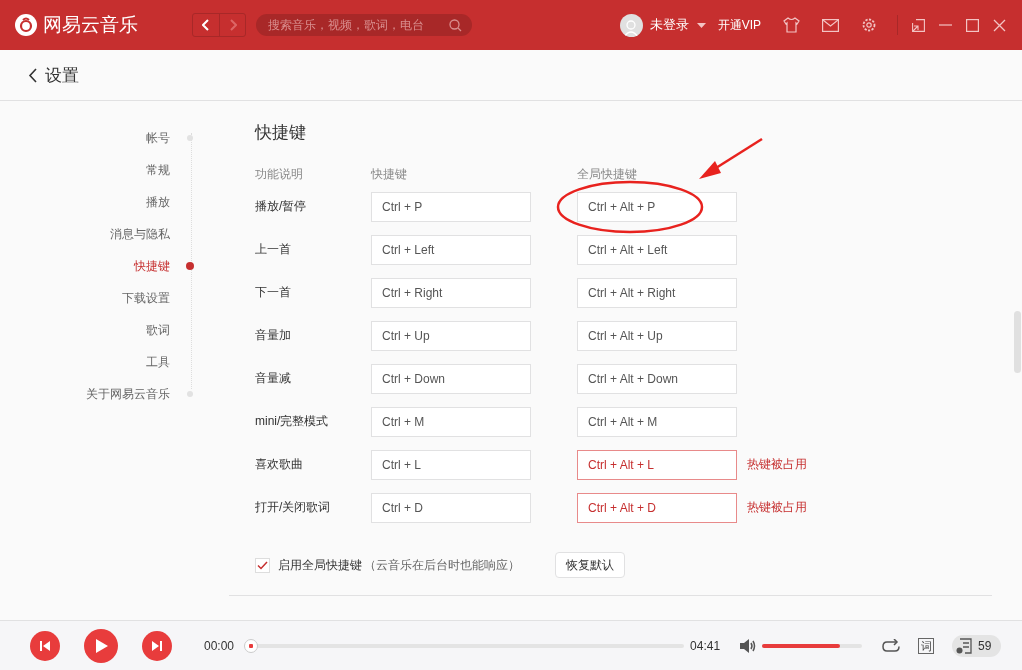  I want to click on column-header: 功能说明, so click(279, 174).